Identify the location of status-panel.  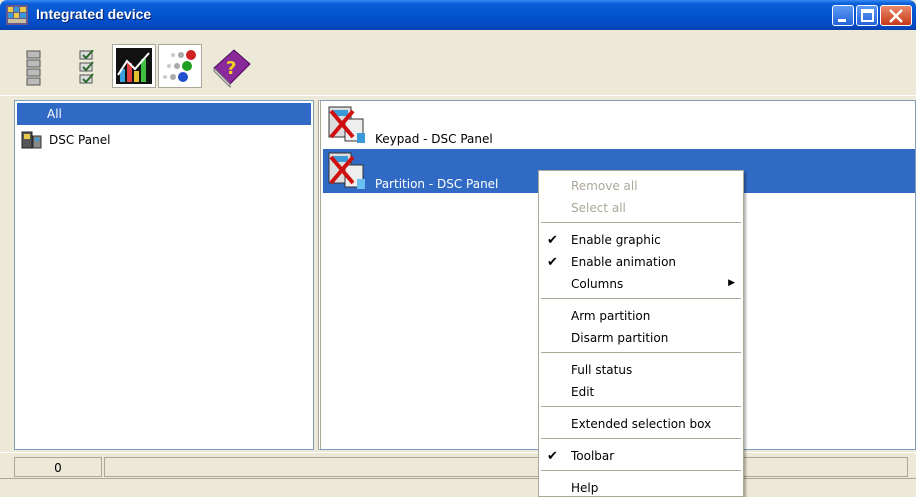
(506, 467).